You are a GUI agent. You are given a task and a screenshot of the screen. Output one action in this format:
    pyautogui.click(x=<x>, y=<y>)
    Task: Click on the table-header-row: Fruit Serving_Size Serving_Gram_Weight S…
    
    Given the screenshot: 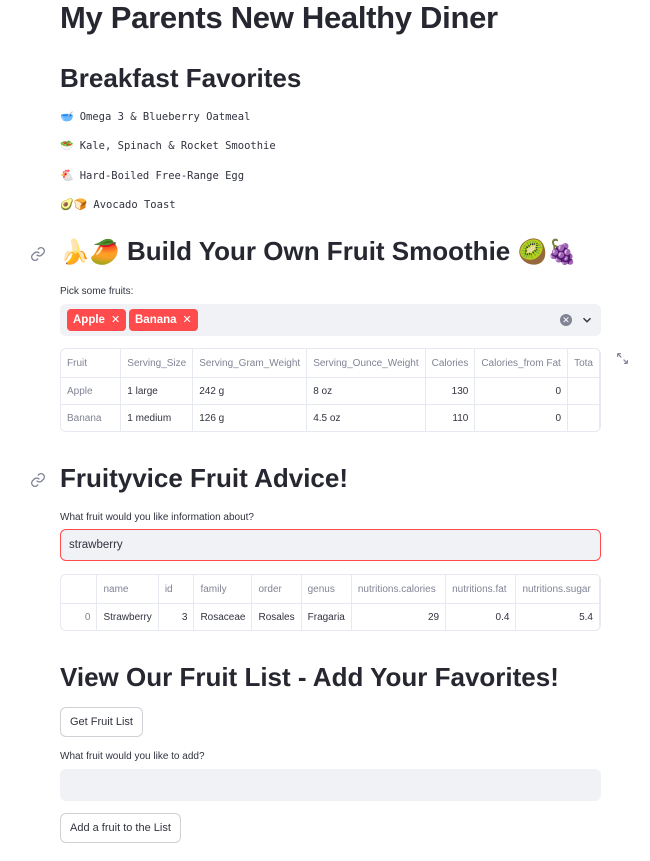 What is the action you would take?
    pyautogui.click(x=330, y=363)
    